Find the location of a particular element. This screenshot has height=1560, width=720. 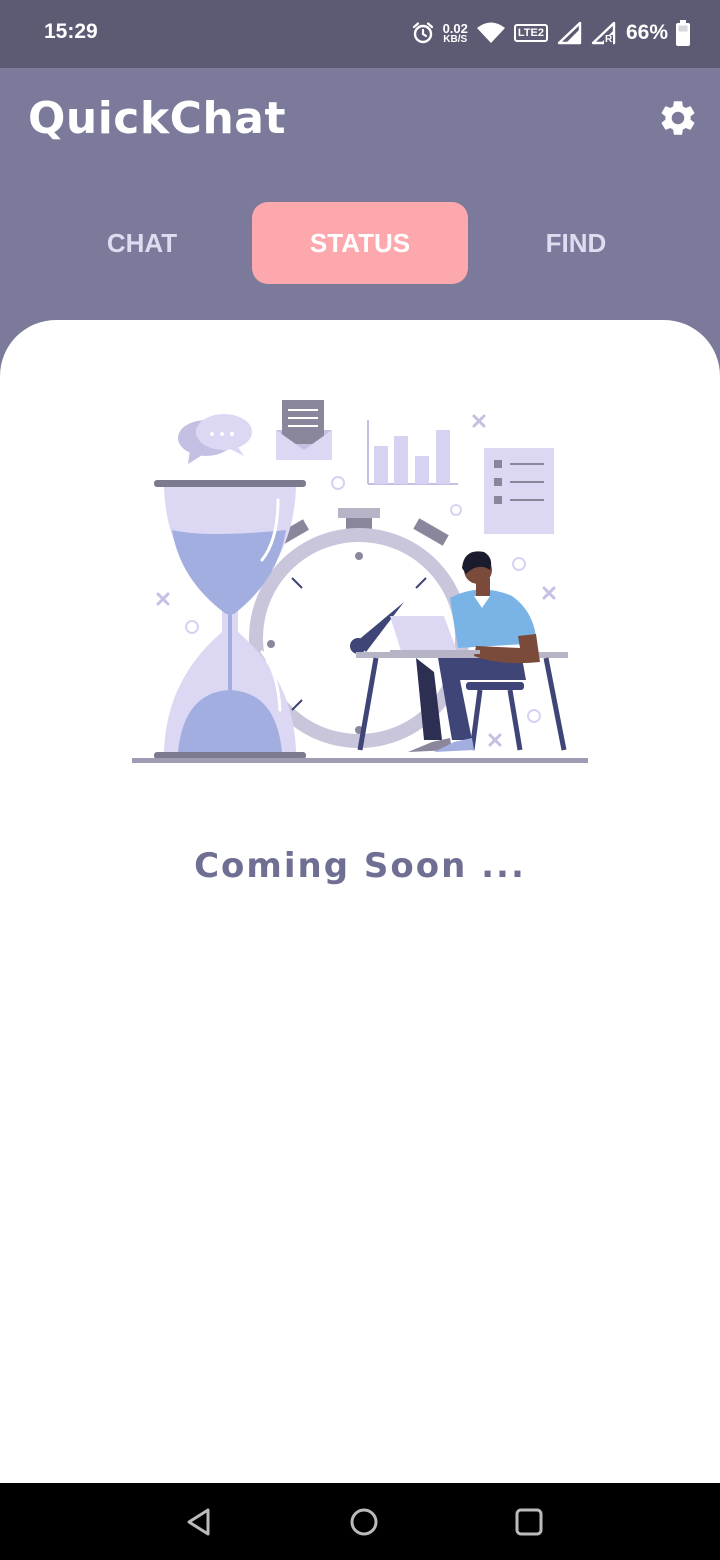

network-speed: 0.02 KB/S is located at coordinates (455, 33).